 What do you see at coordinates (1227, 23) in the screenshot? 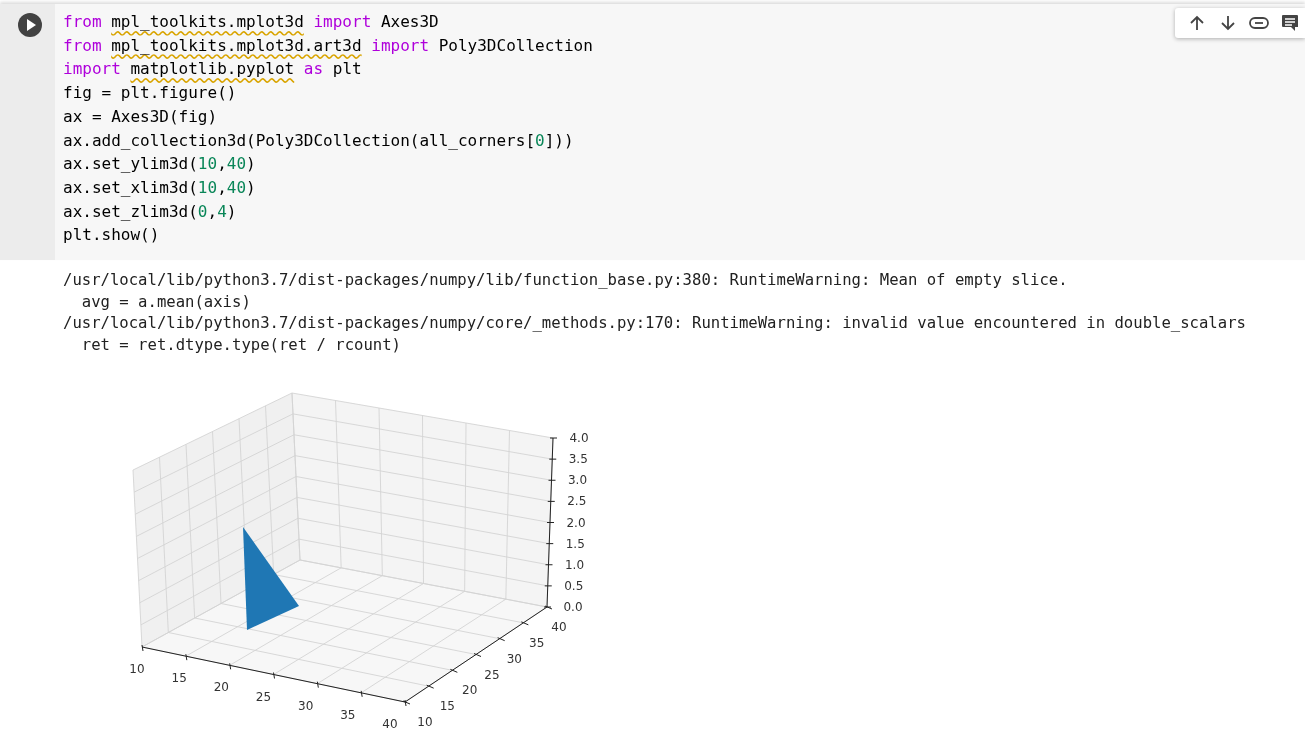
I see `arrow-down-icon` at bounding box center [1227, 23].